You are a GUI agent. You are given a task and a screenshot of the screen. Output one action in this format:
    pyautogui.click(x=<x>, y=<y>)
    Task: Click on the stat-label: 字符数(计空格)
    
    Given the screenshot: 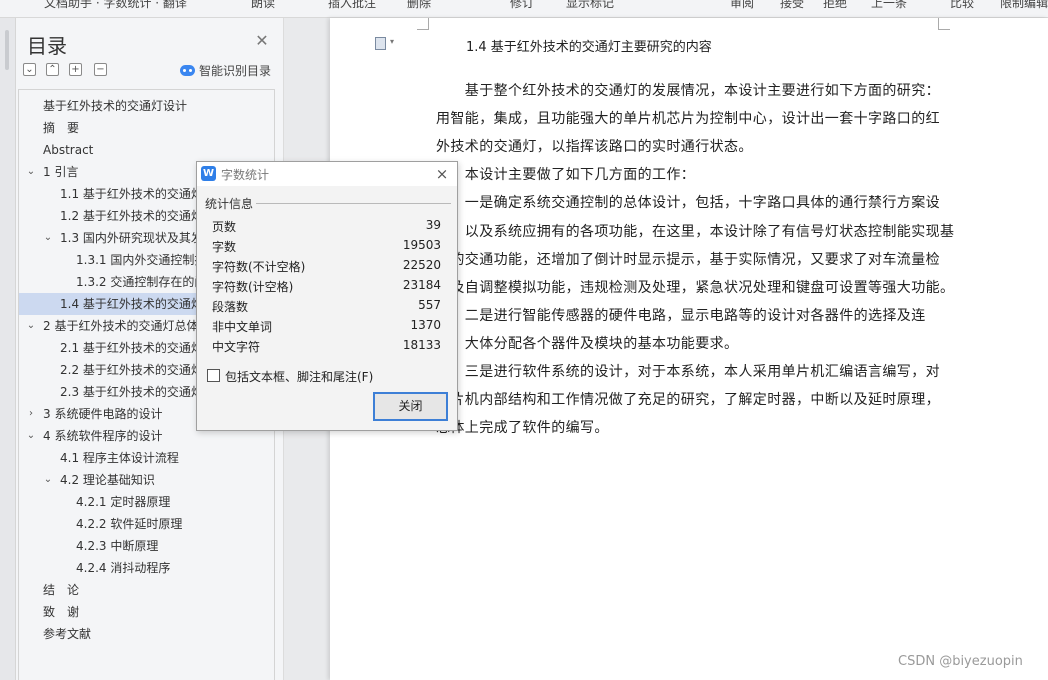 What is the action you would take?
    pyautogui.click(x=253, y=287)
    